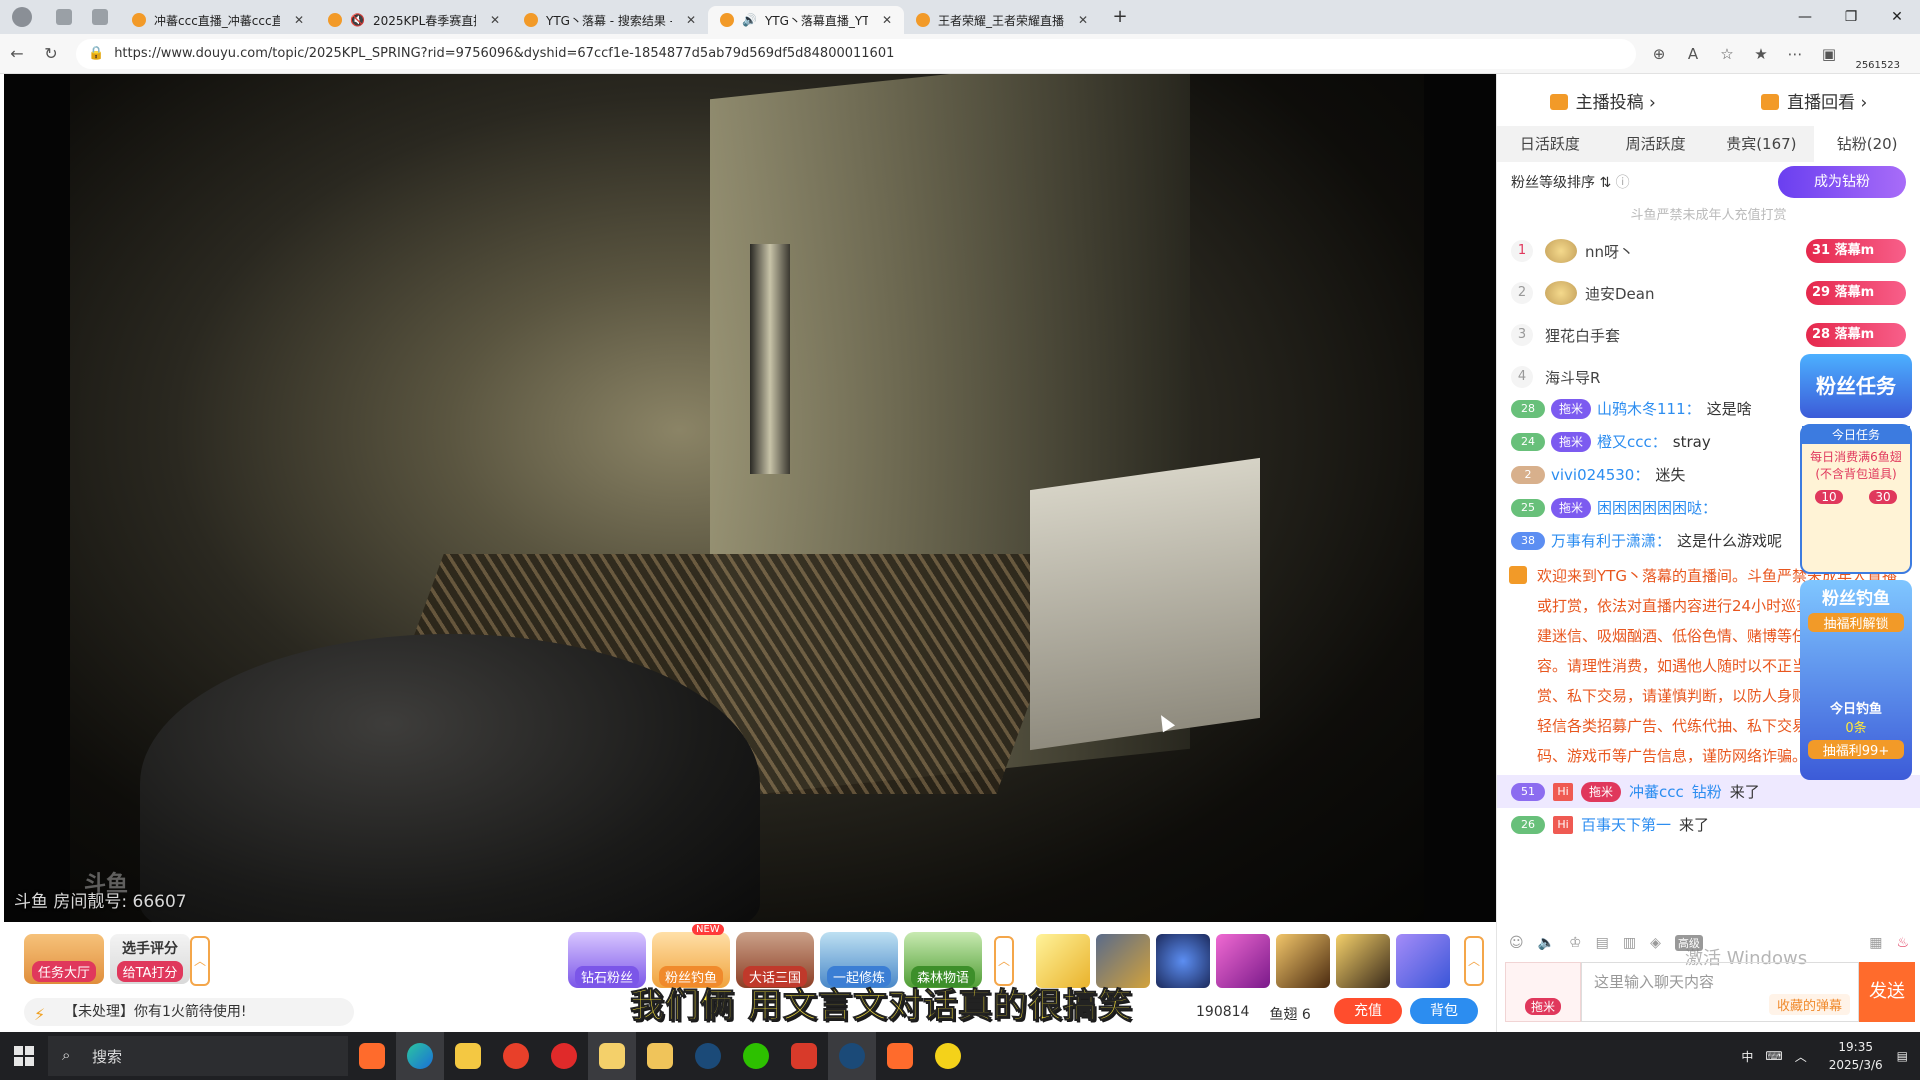 The height and width of the screenshot is (1080, 1920). Describe the element at coordinates (189, 1012) in the screenshot. I see `rocket-notice: ⚡ 【未处理】你有1火箭待使用!` at that location.